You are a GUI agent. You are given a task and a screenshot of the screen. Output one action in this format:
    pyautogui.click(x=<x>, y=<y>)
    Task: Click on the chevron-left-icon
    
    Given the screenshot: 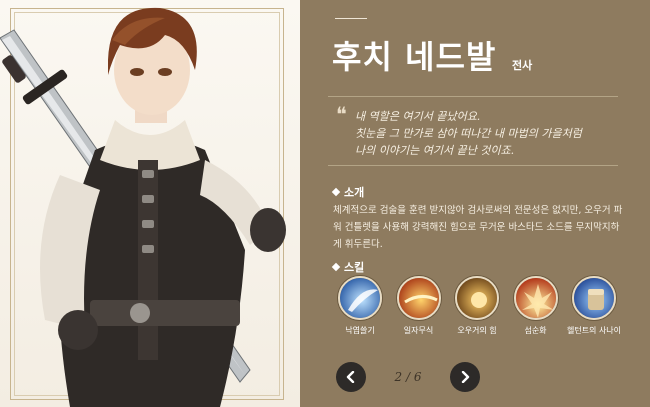 What is the action you would take?
    pyautogui.click(x=350, y=377)
    